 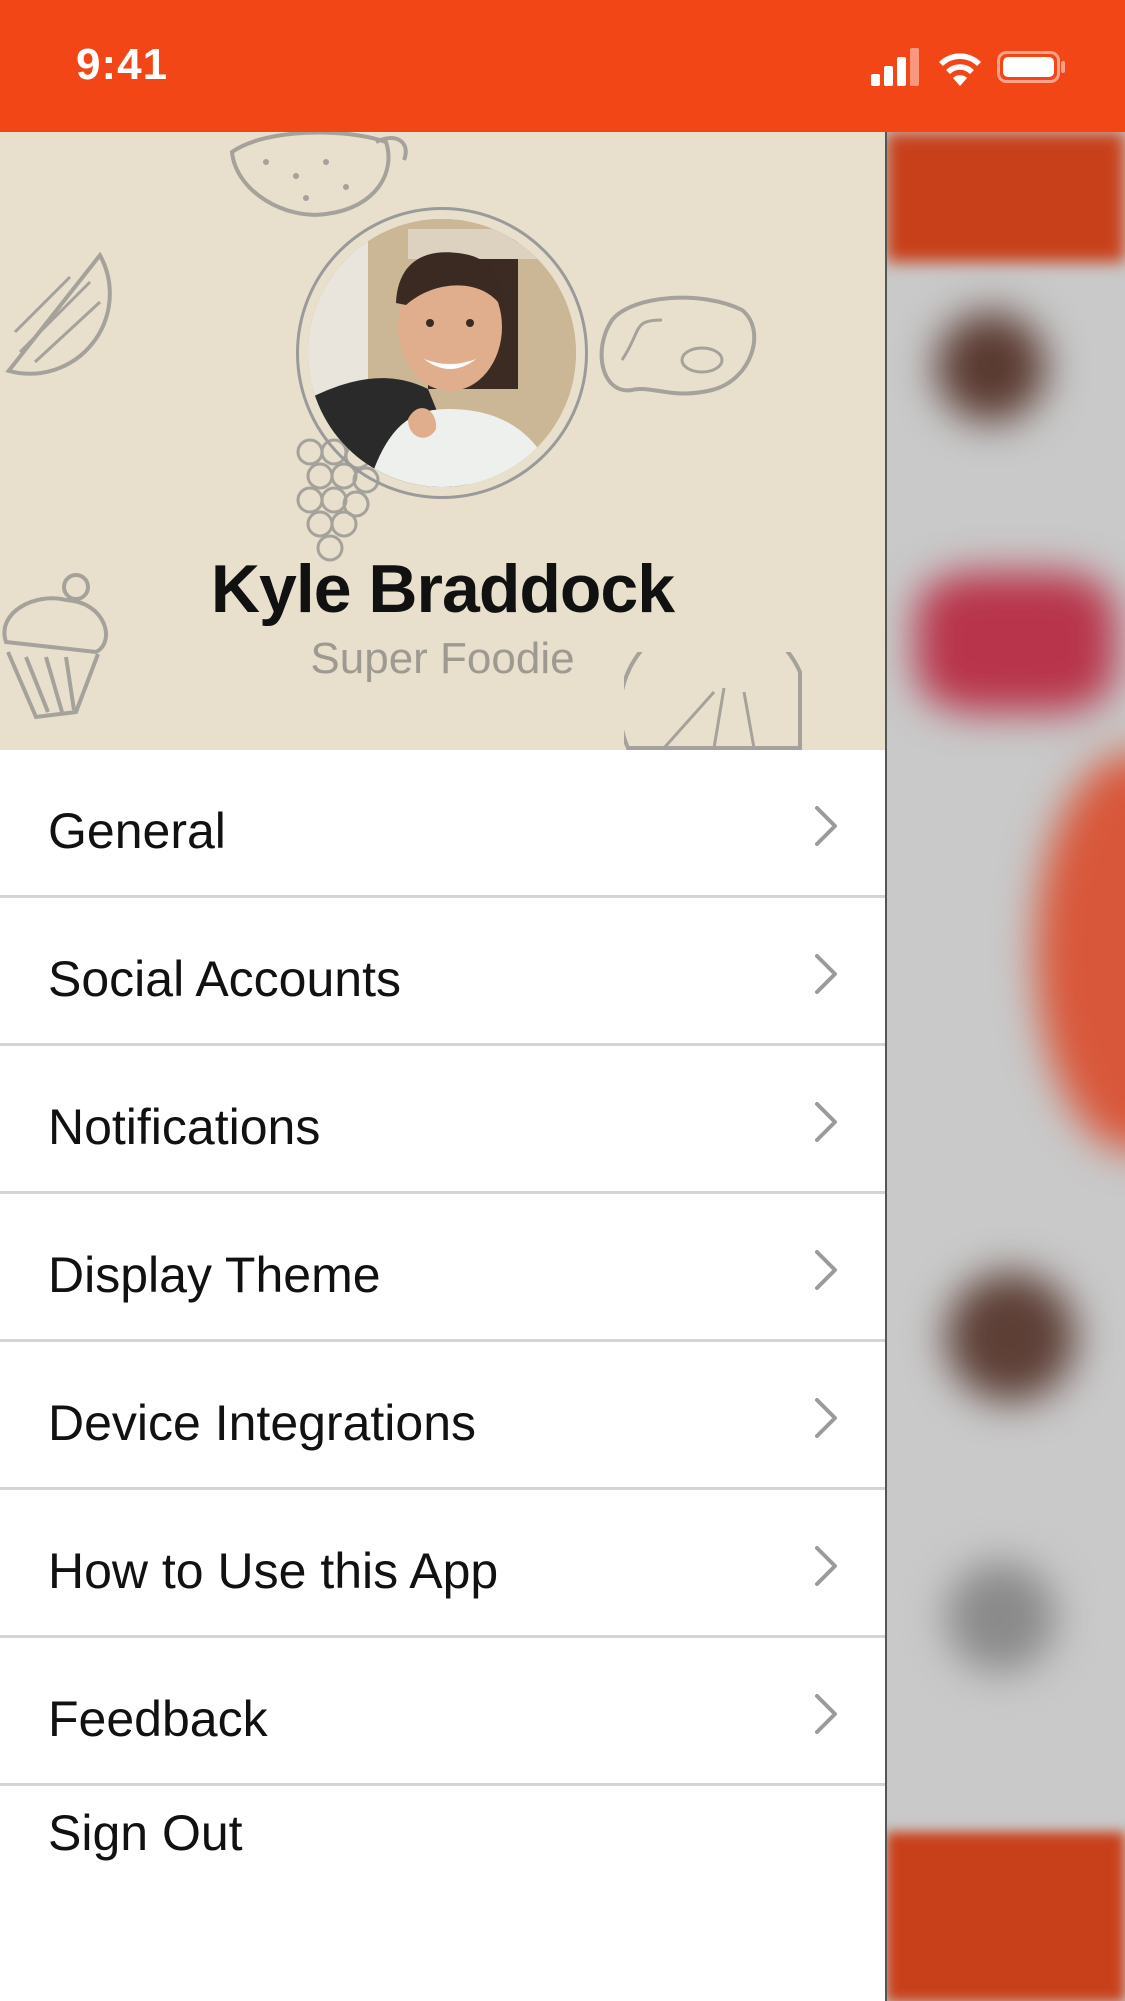 What do you see at coordinates (145, 1833) in the screenshot?
I see `sign-out-label: Sign Out` at bounding box center [145, 1833].